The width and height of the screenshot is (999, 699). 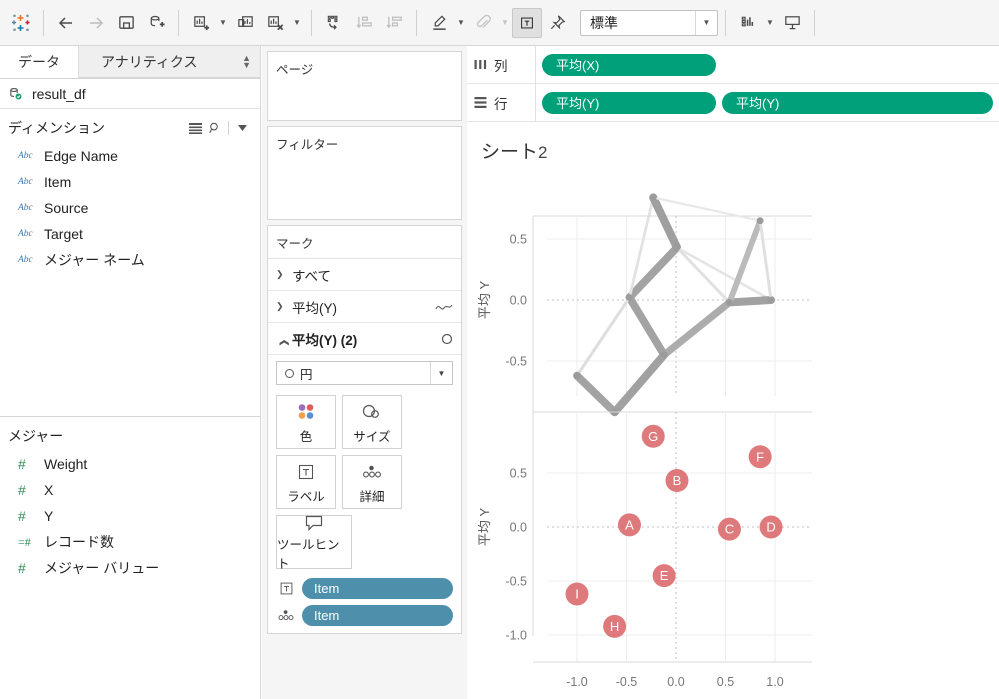 What do you see at coordinates (286, 616) in the screenshot?
I see `detail-icon` at bounding box center [286, 616].